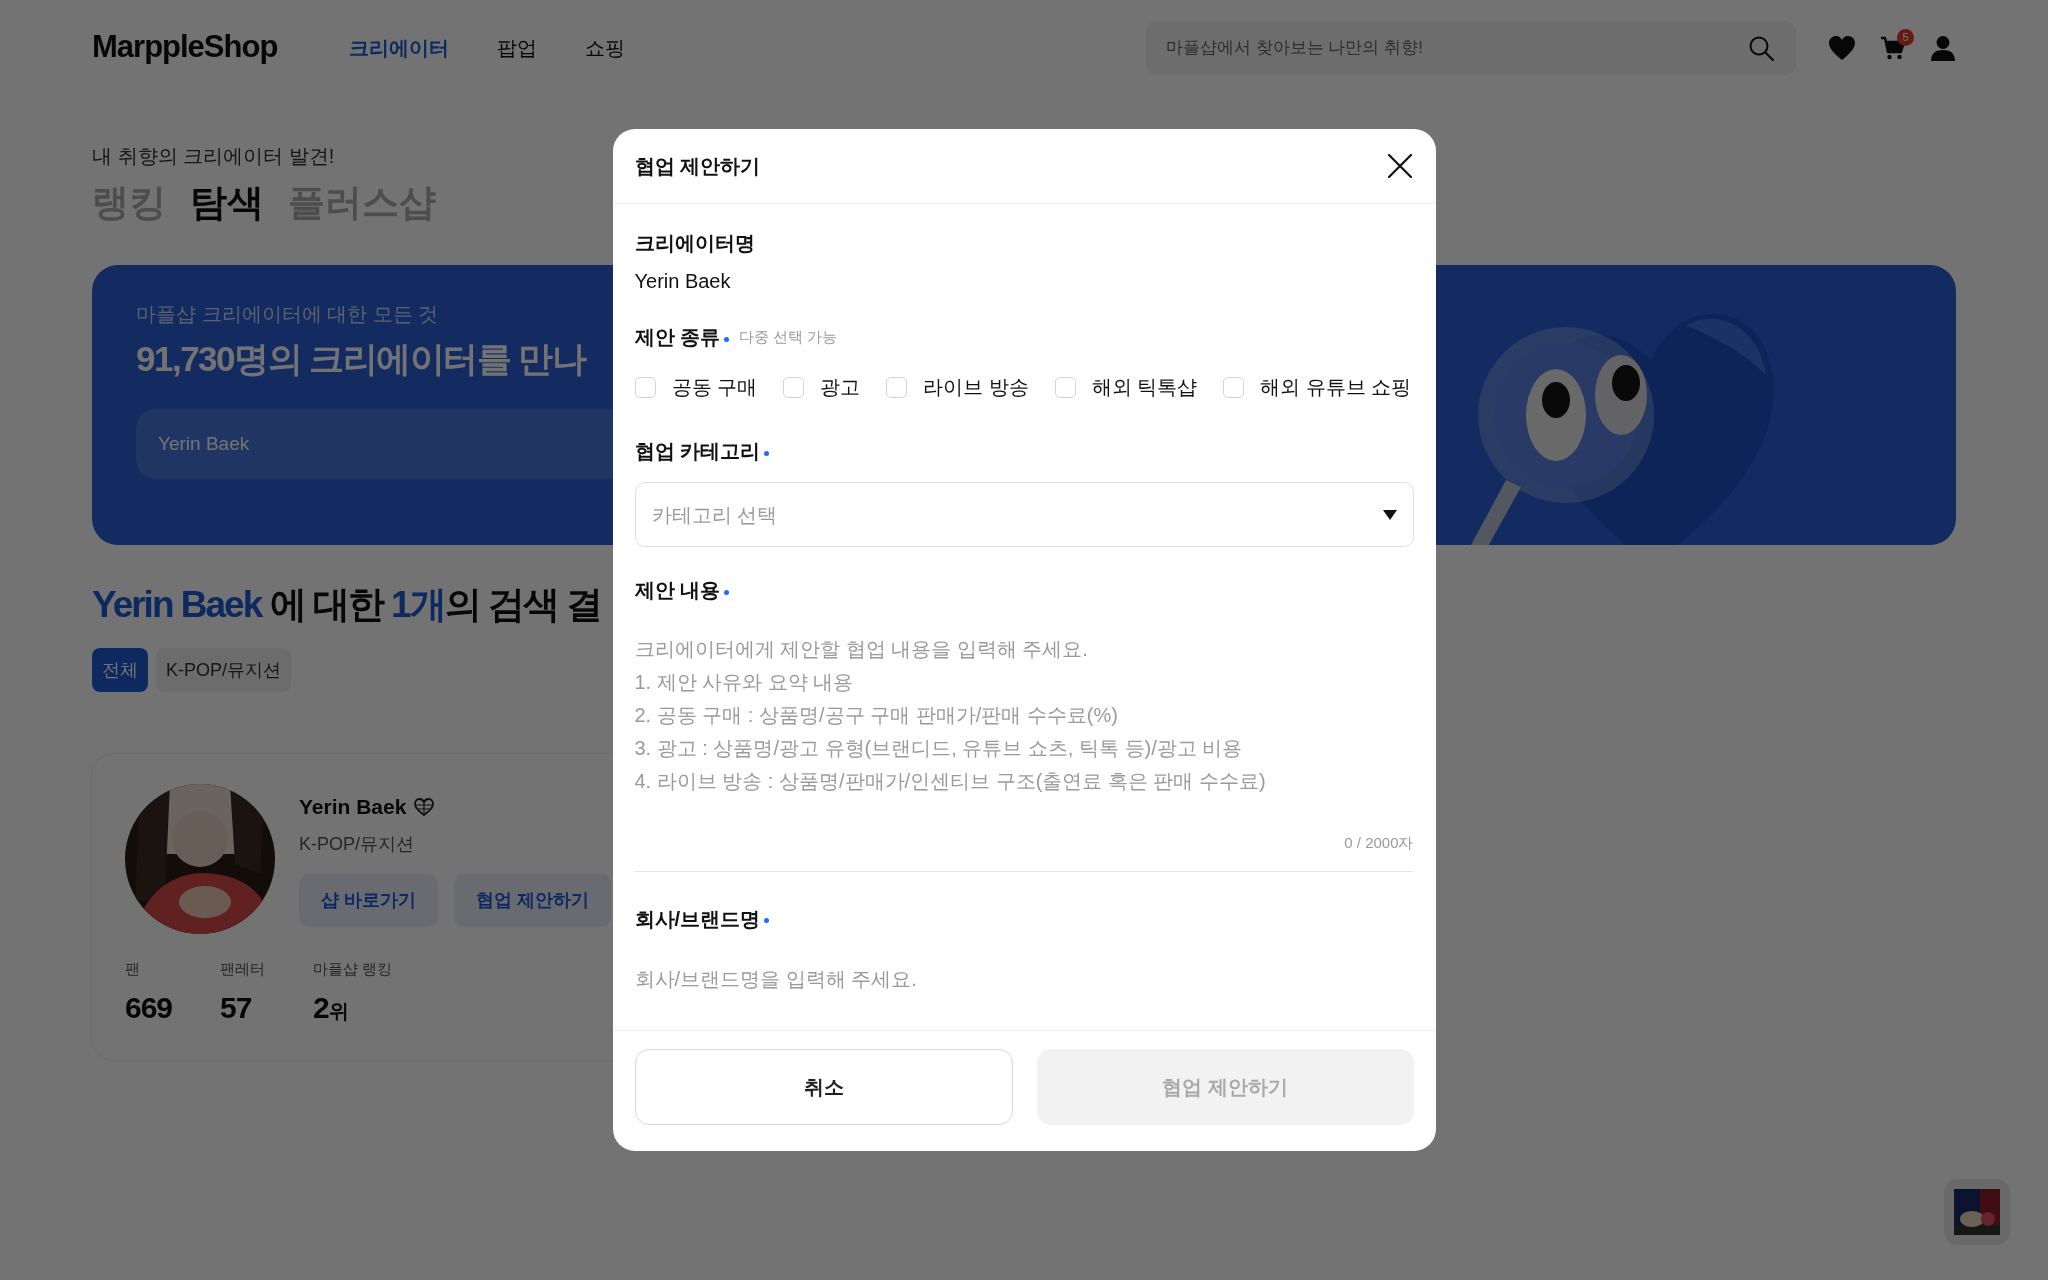  I want to click on character-counter: 0 / 2000자, so click(1379, 843).